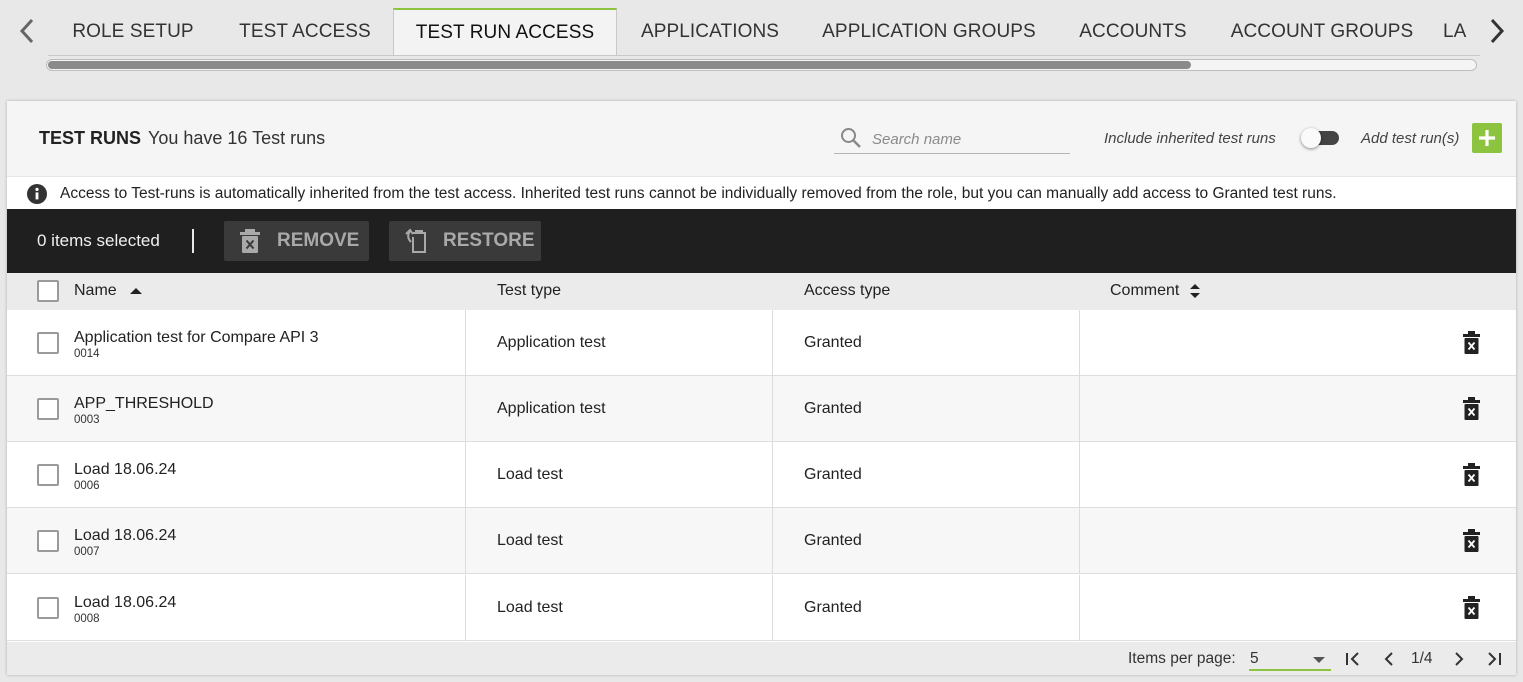  What do you see at coordinates (196, 337) in the screenshot?
I see `test-run-name: Application test for Compare API 3` at bounding box center [196, 337].